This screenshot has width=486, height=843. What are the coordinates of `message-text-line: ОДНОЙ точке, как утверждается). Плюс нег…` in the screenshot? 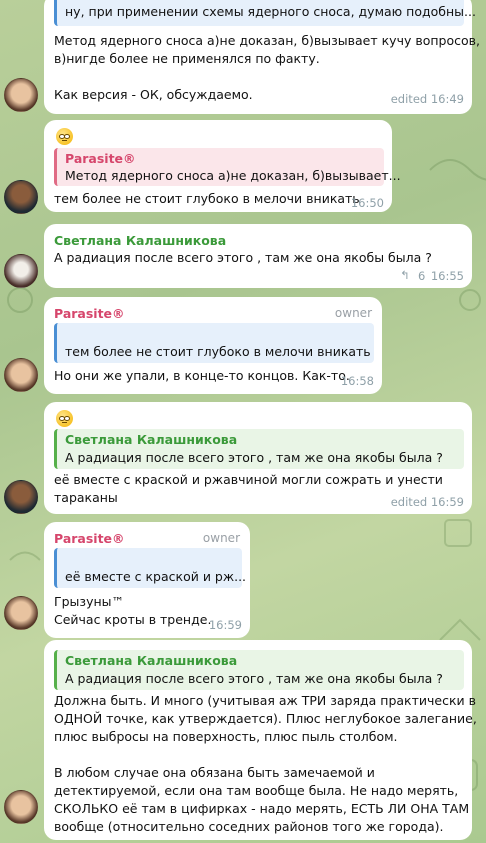 It's located at (265, 718).